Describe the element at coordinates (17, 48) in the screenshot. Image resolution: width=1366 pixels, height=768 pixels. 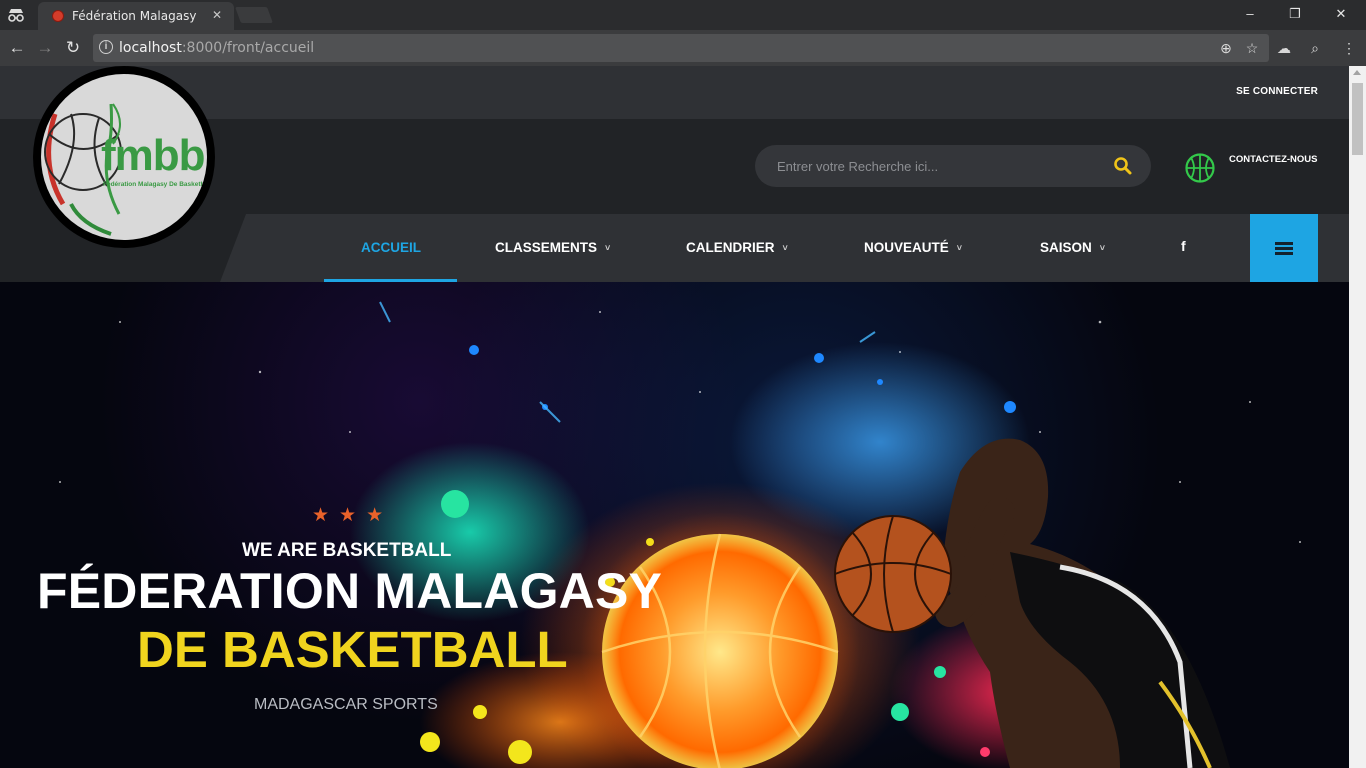
I see `back-icon: ←` at that location.